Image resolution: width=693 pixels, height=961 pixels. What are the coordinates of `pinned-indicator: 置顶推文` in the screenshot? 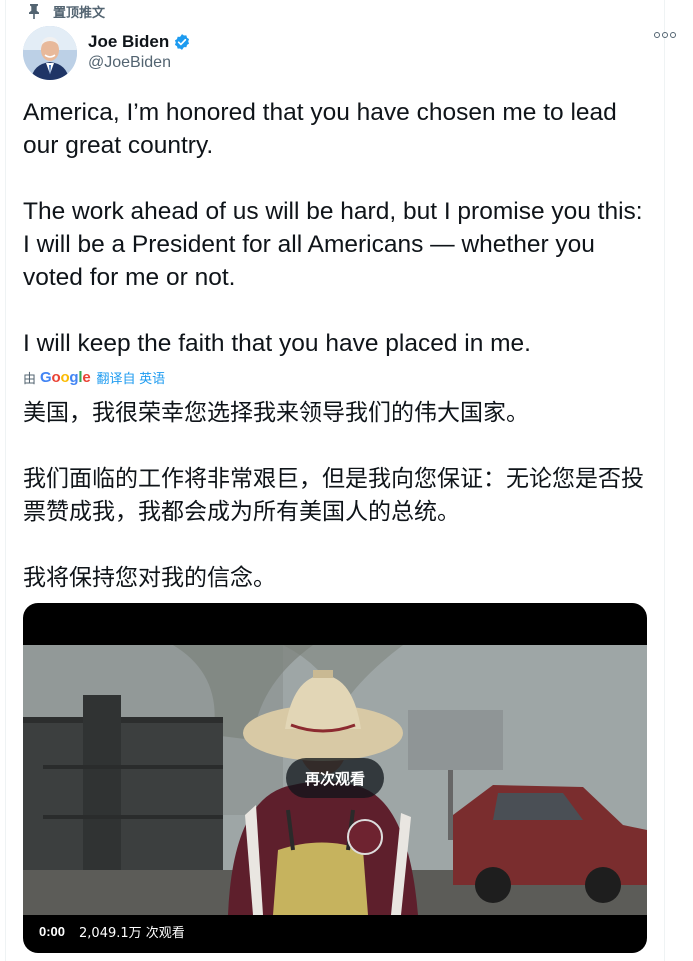 It's located at (66, 11).